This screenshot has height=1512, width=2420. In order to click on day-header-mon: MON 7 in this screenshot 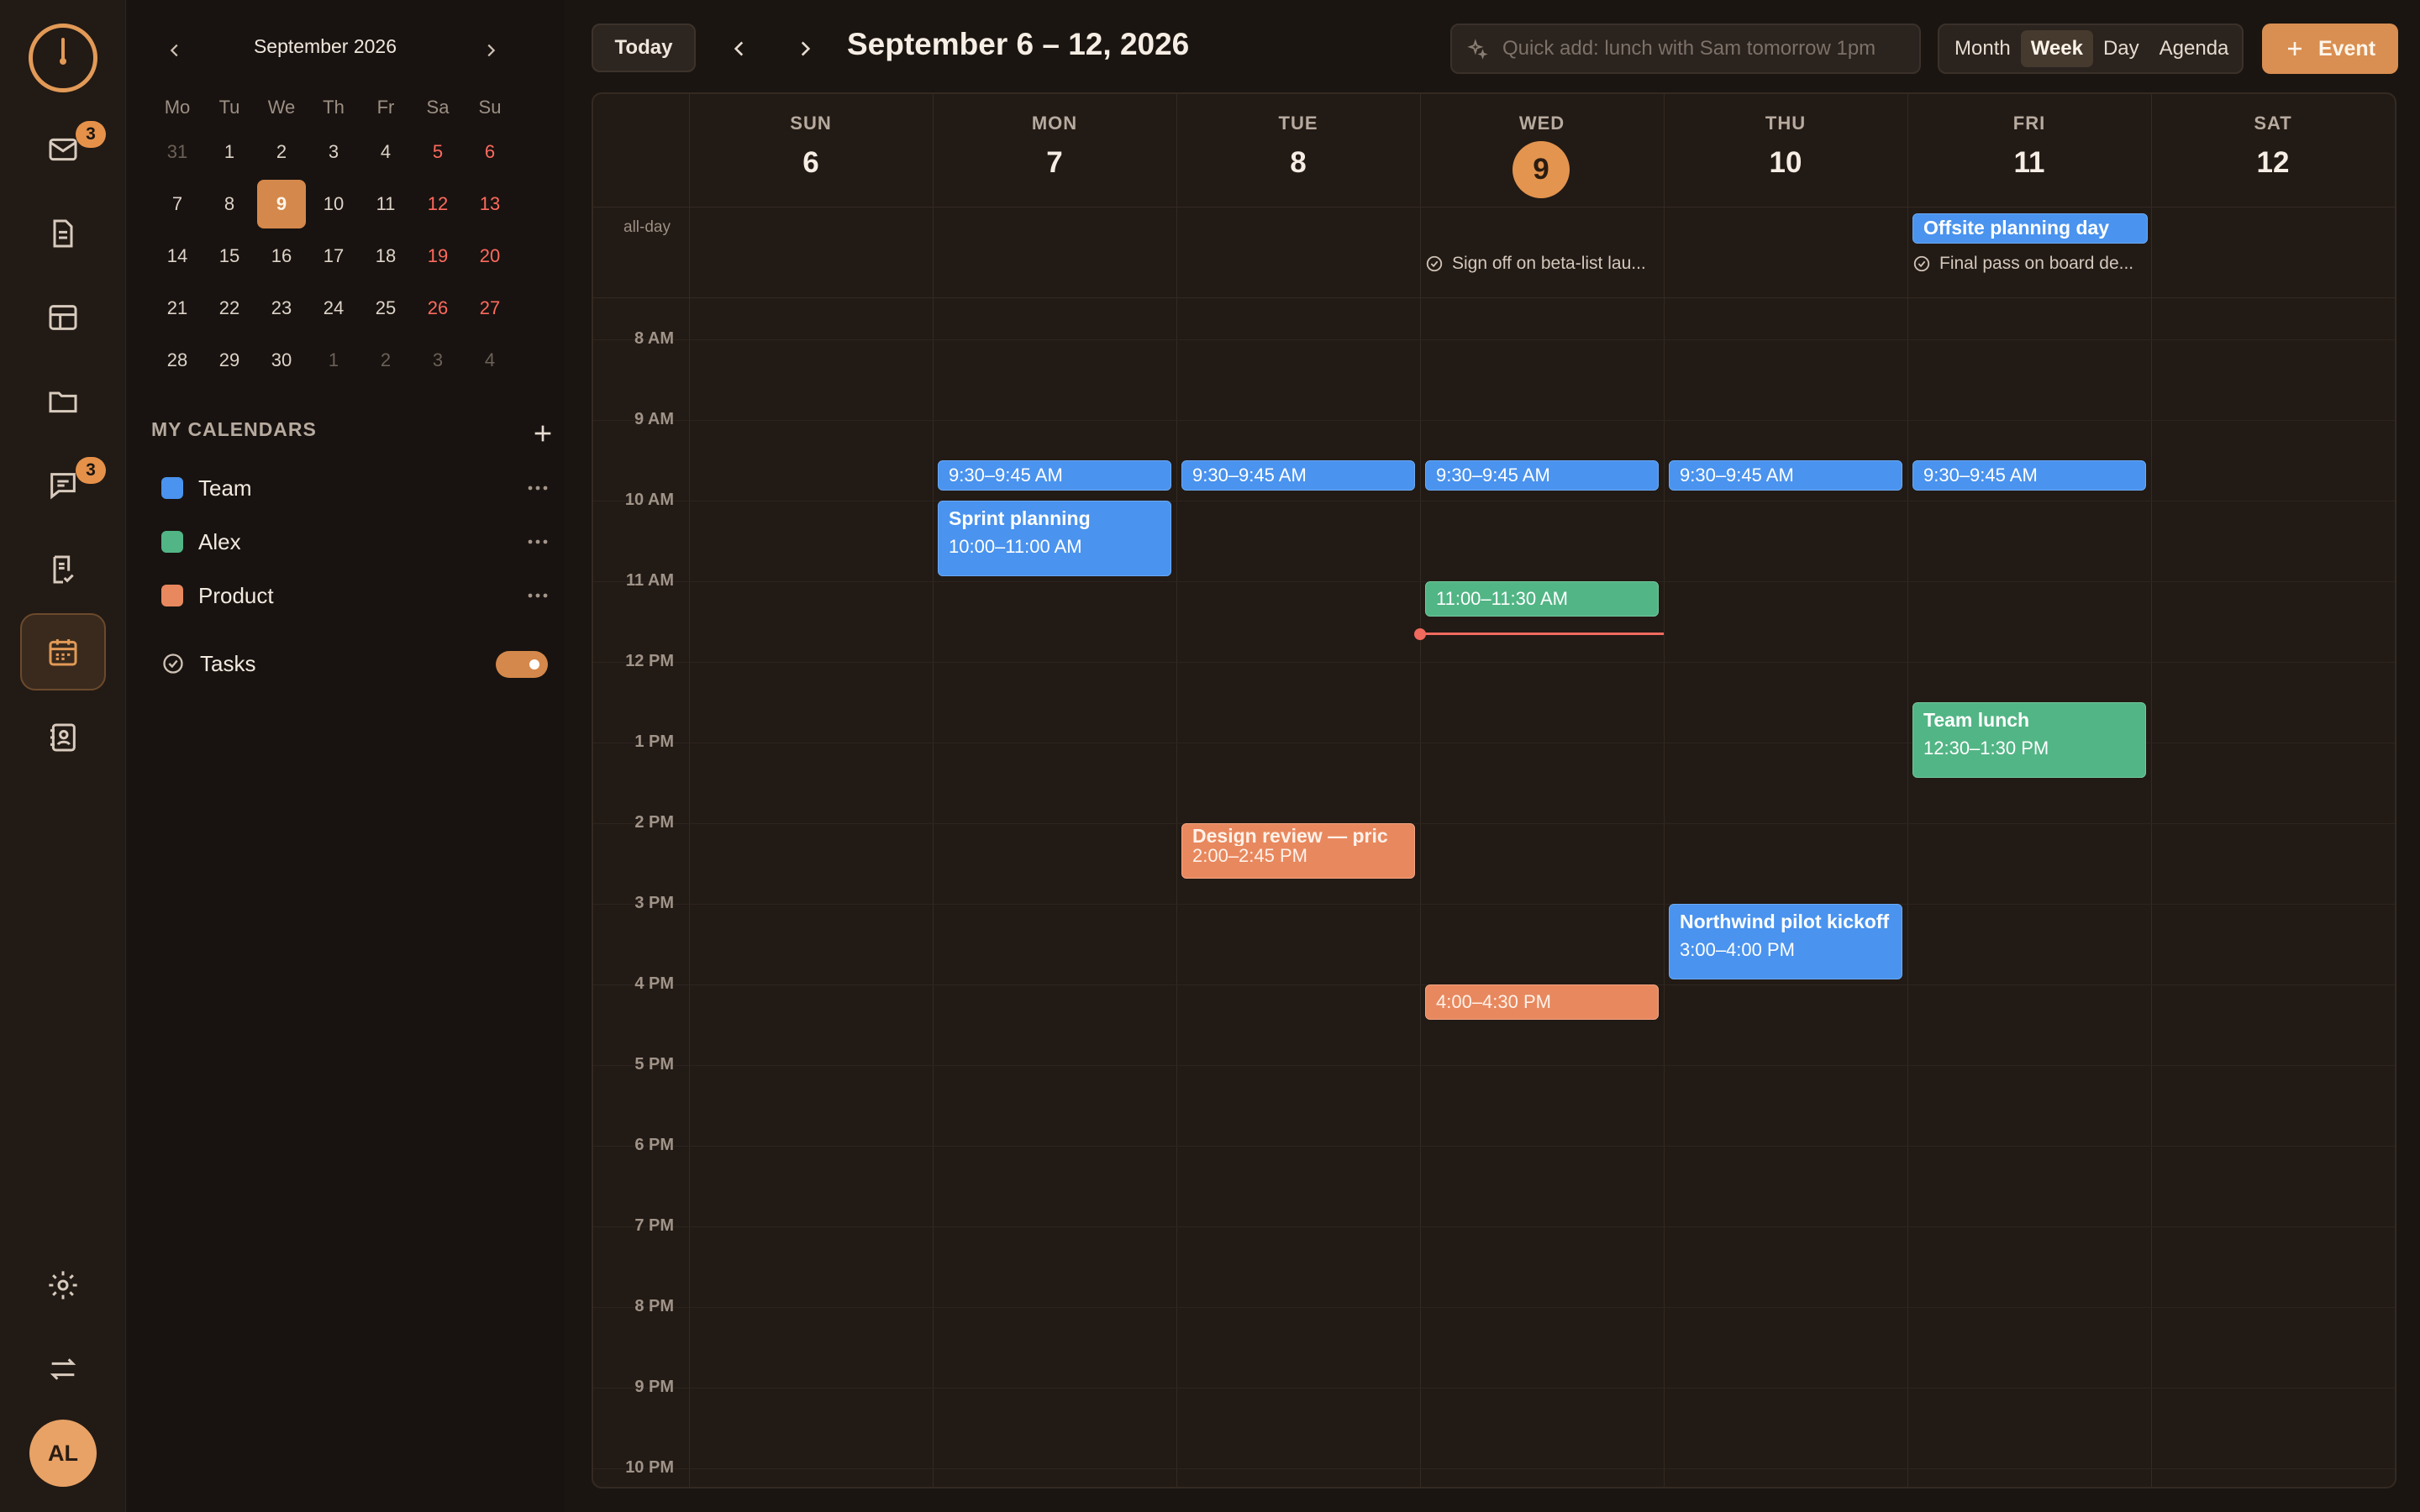, I will do `click(1054, 150)`.